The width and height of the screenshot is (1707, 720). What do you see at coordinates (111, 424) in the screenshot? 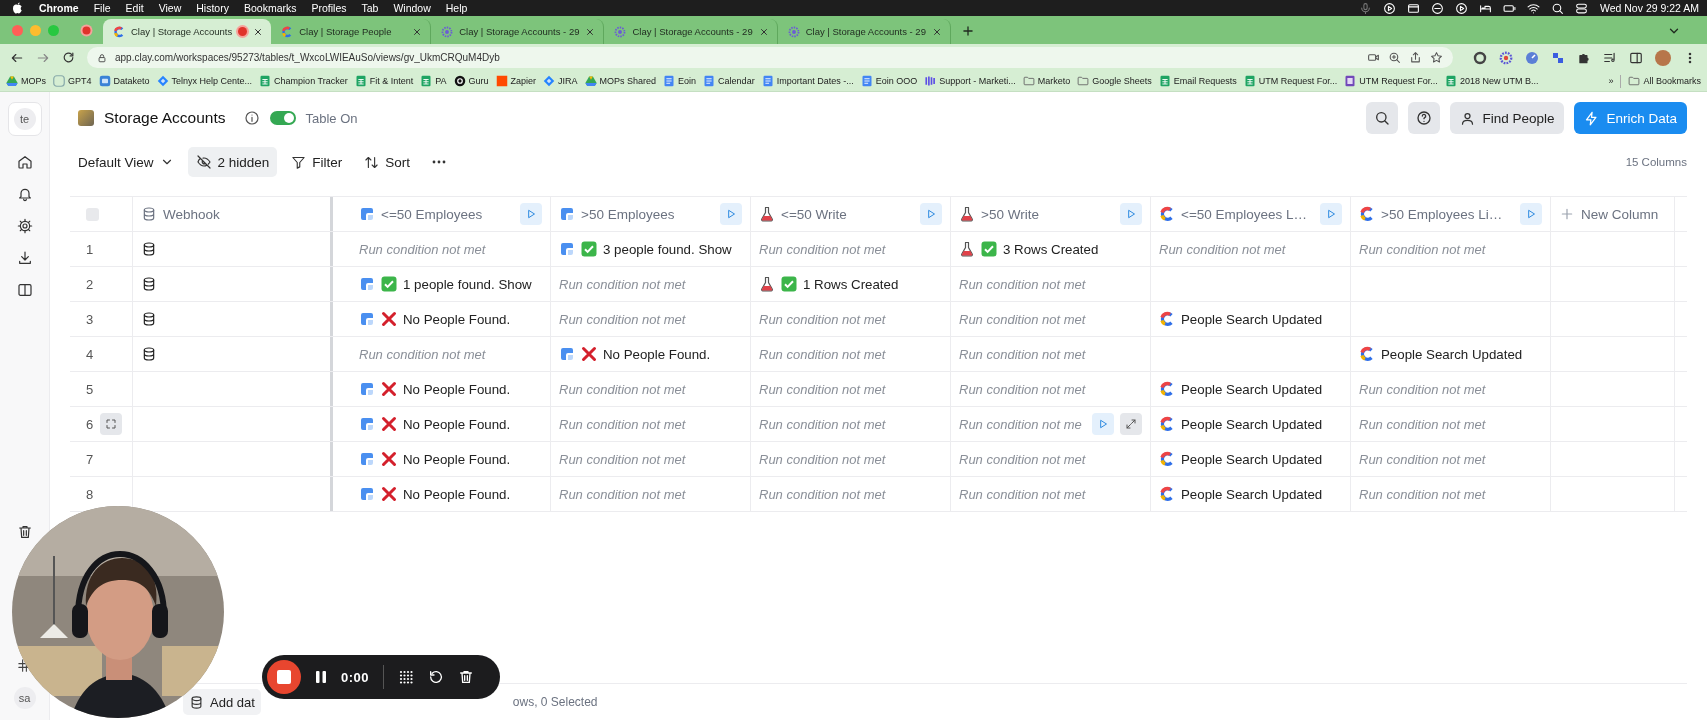
I see `expand-row-button` at bounding box center [111, 424].